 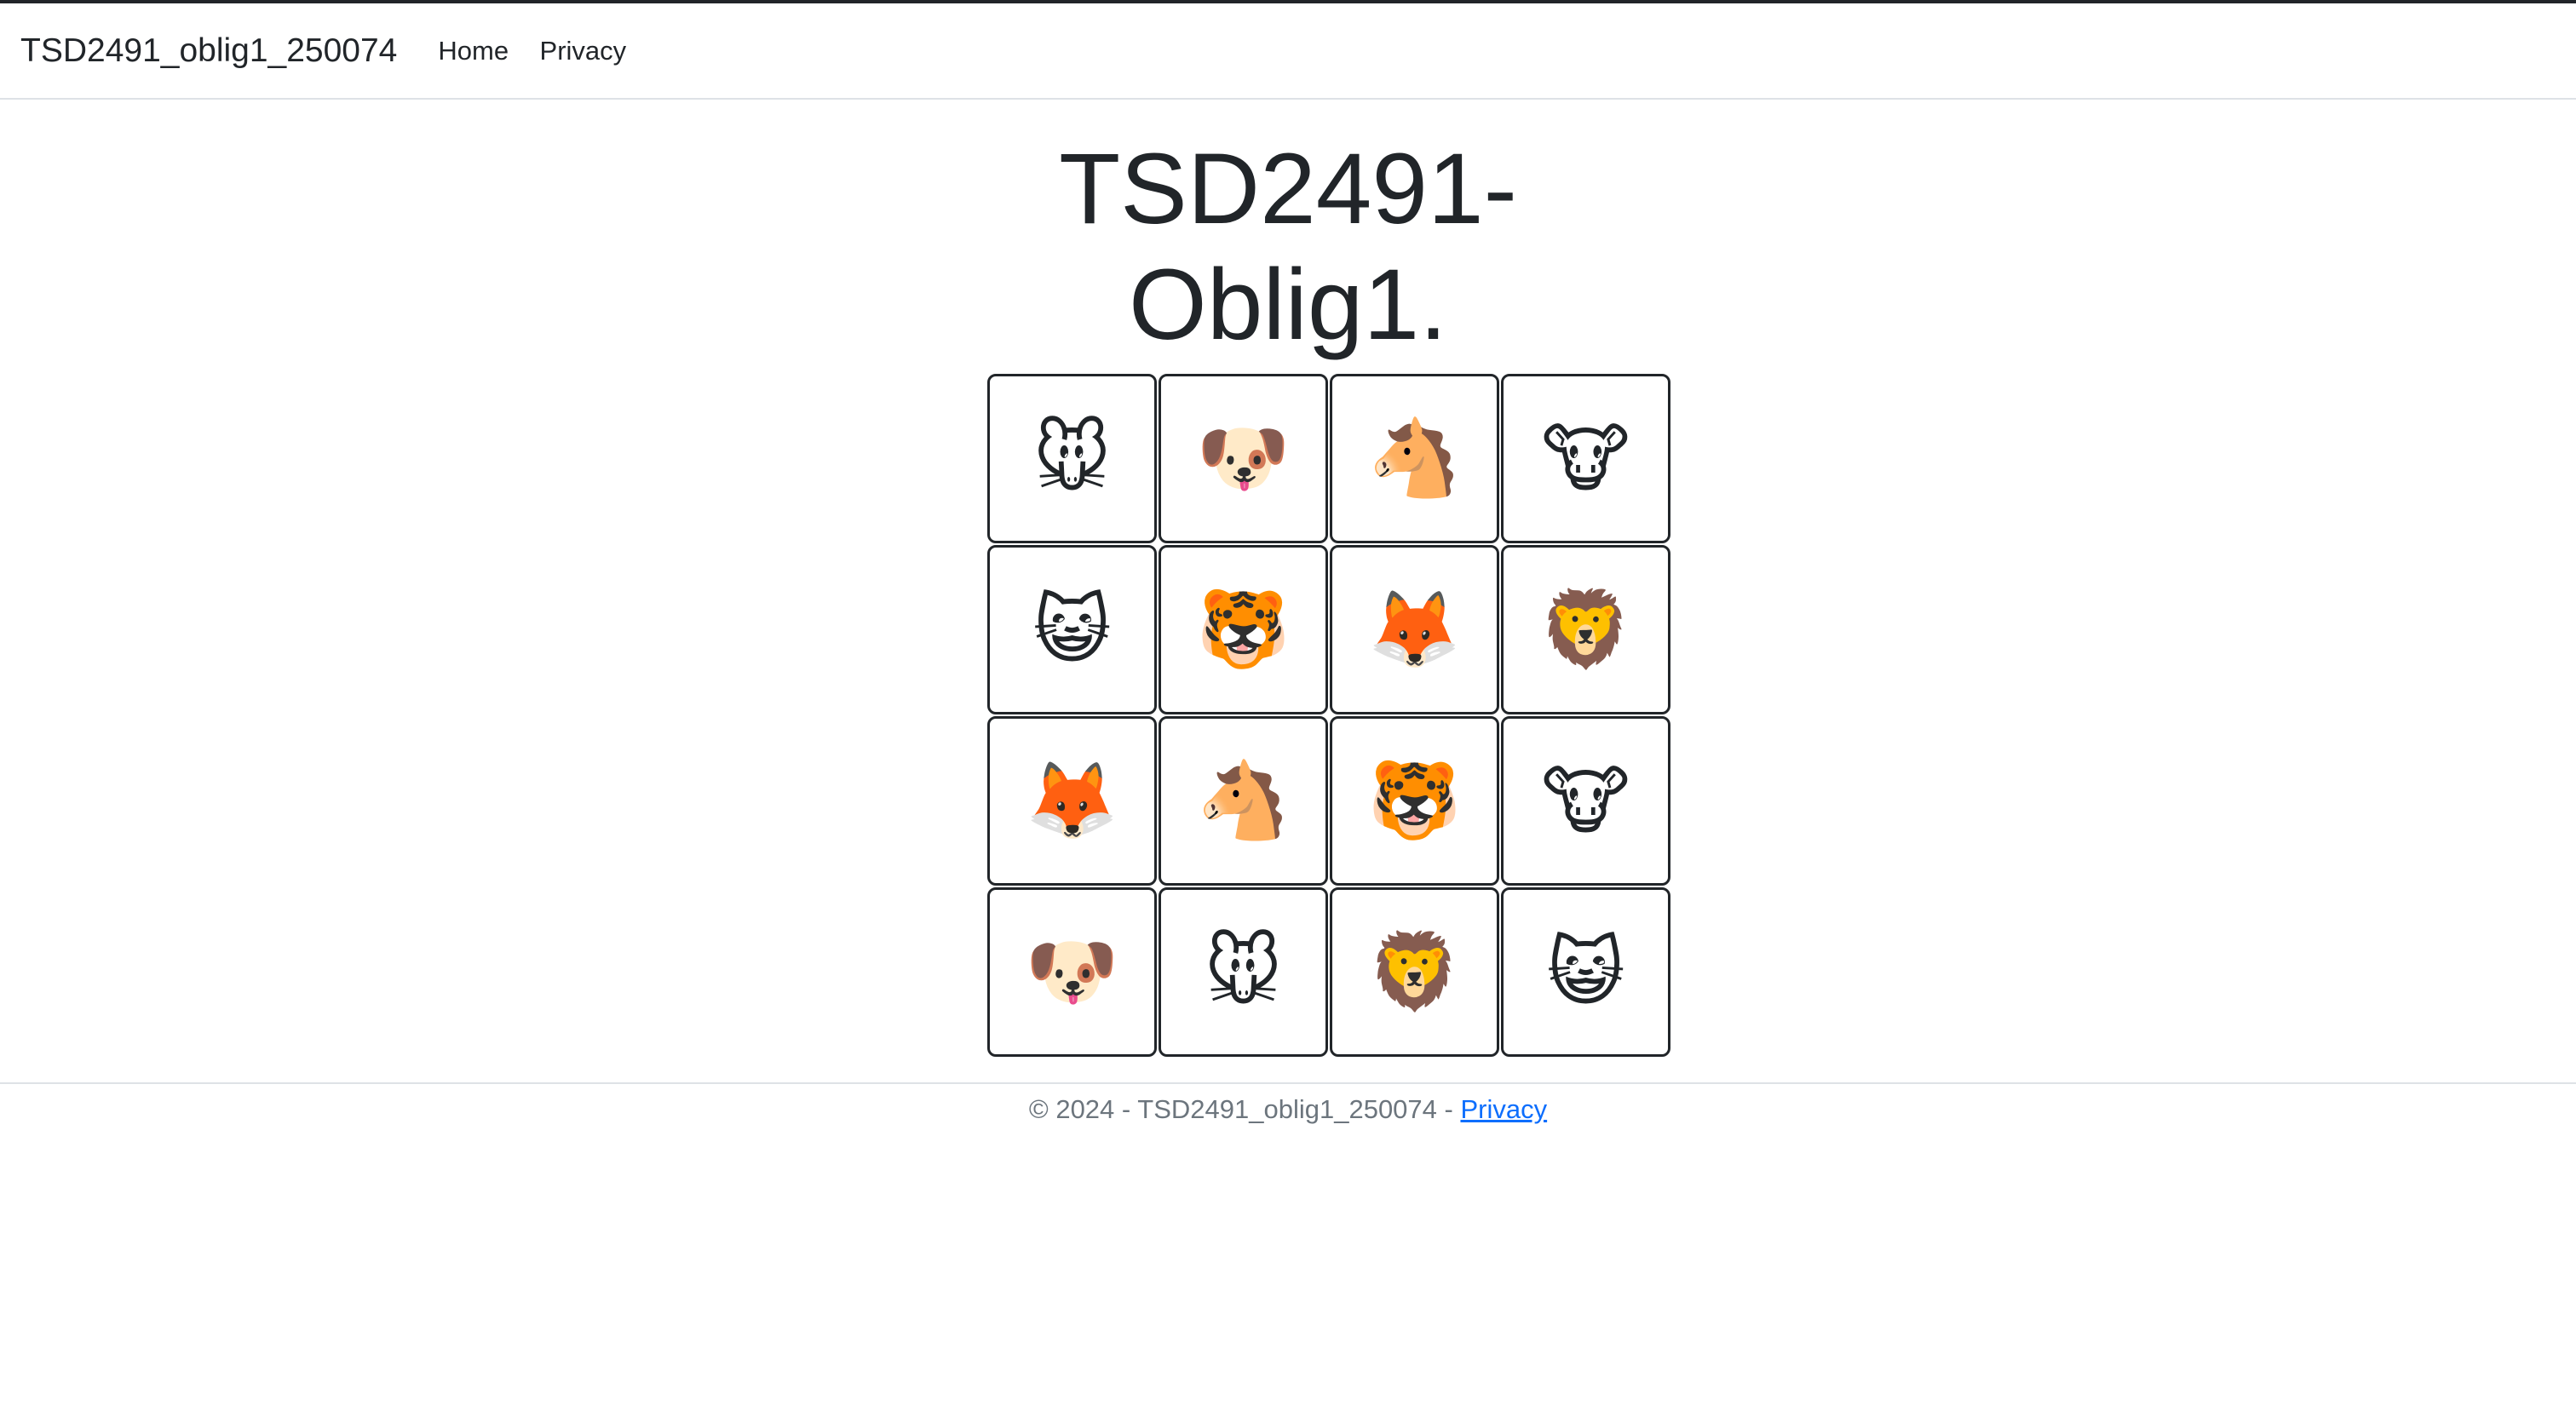 I want to click on nav-home-link: Home, so click(x=474, y=51).